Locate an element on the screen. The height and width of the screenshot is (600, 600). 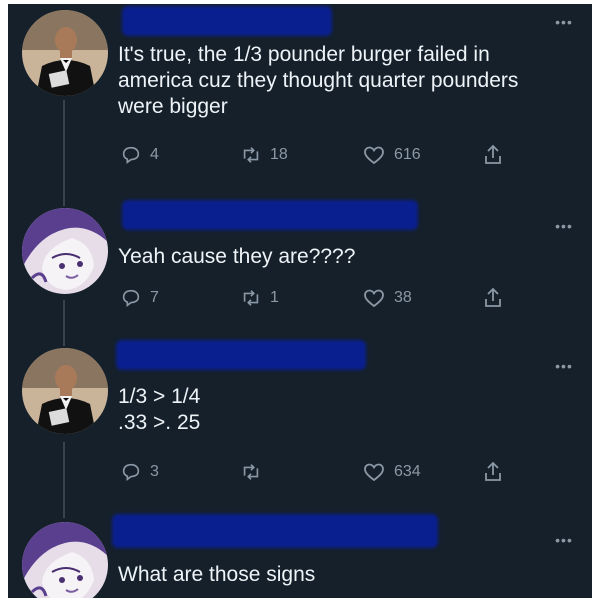
like-count: 38 is located at coordinates (403, 297).